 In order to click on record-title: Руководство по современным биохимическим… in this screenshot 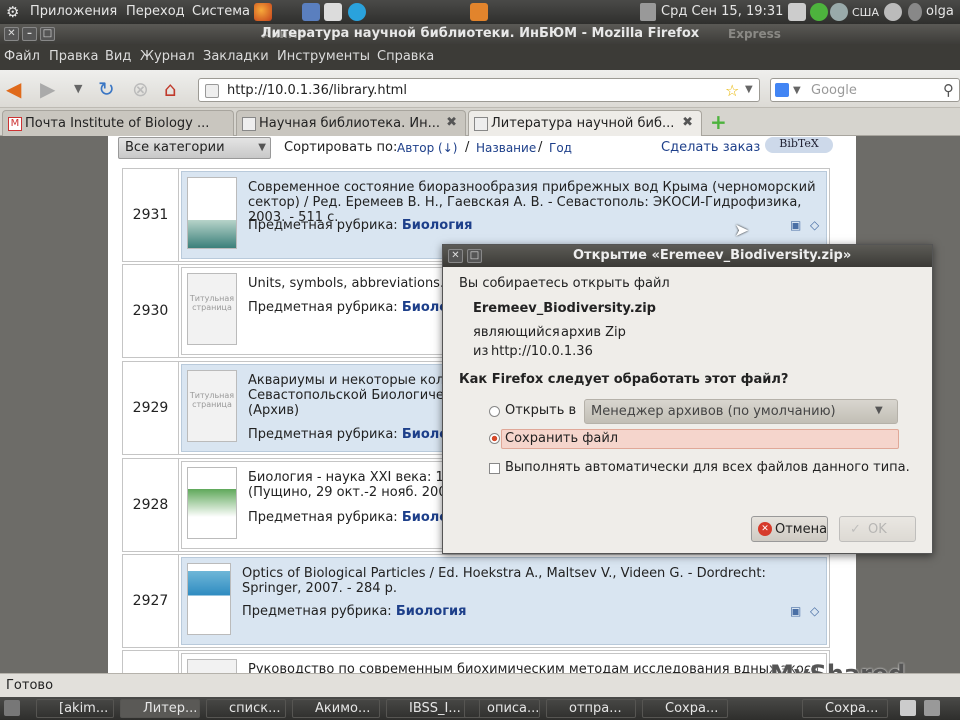, I will do `click(533, 667)`.